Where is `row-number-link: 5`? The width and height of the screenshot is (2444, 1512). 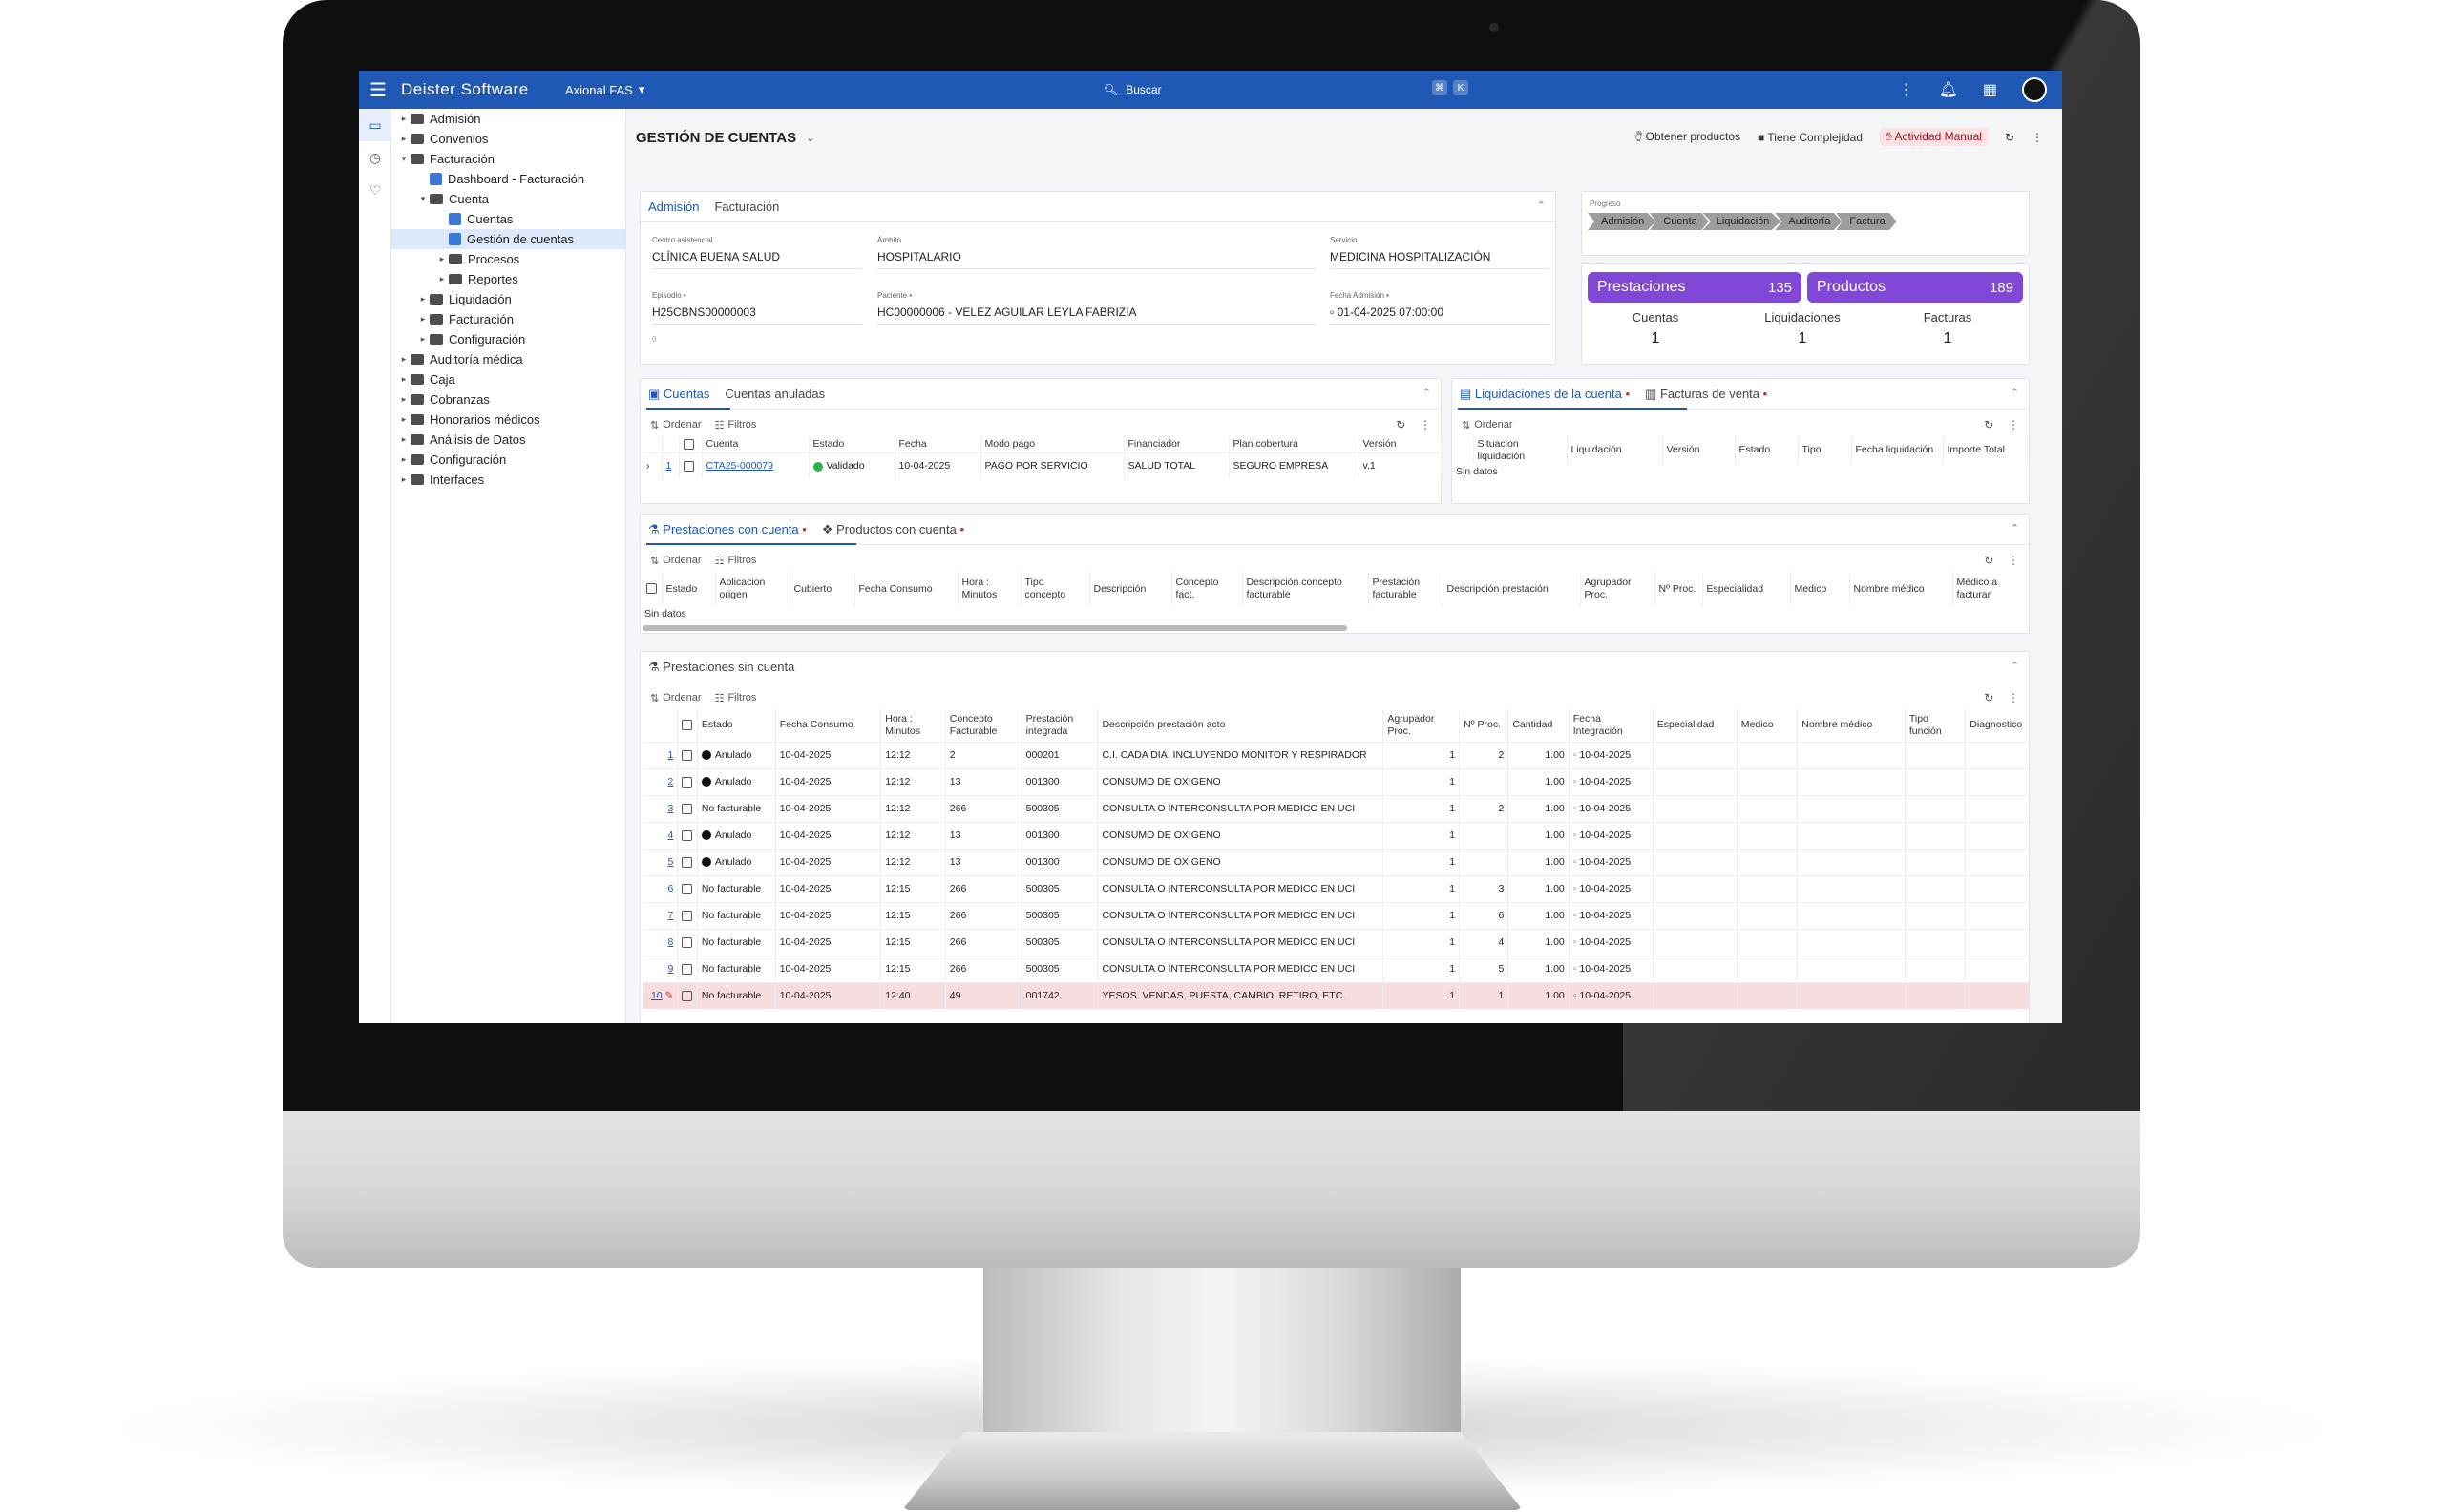 row-number-link: 5 is located at coordinates (671, 862).